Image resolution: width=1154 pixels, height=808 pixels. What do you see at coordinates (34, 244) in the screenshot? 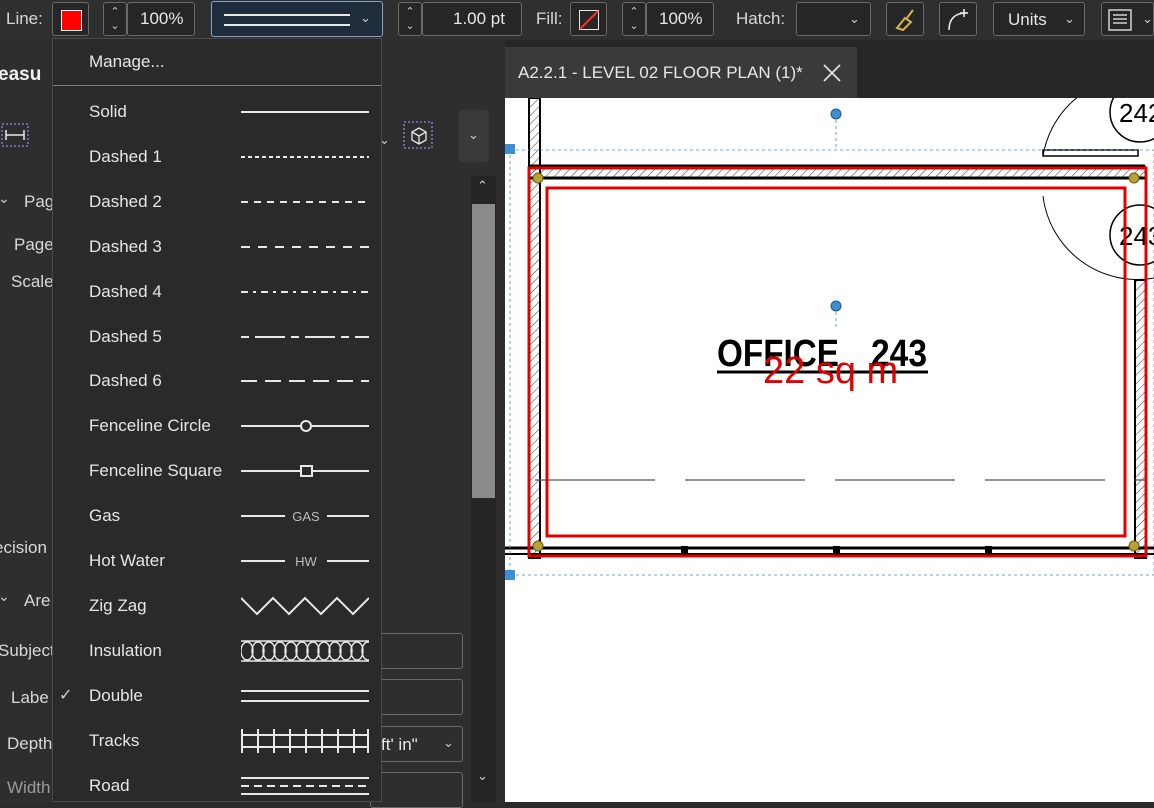
I see `page-label: Page` at bounding box center [34, 244].